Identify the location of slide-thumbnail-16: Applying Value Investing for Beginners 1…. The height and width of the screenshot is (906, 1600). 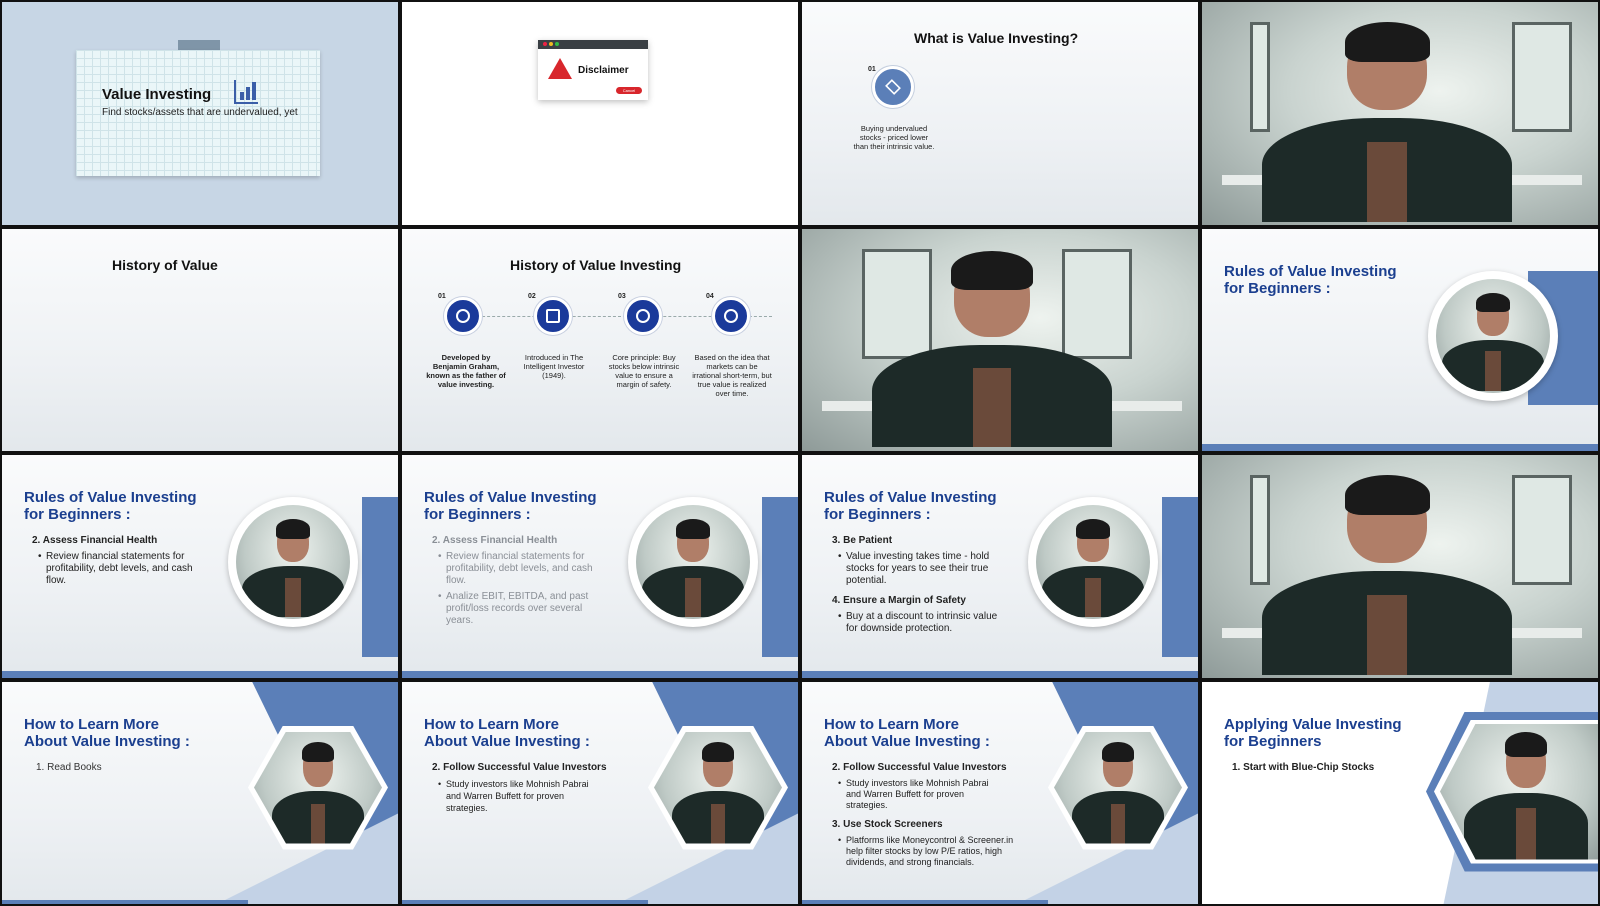
(1400, 792).